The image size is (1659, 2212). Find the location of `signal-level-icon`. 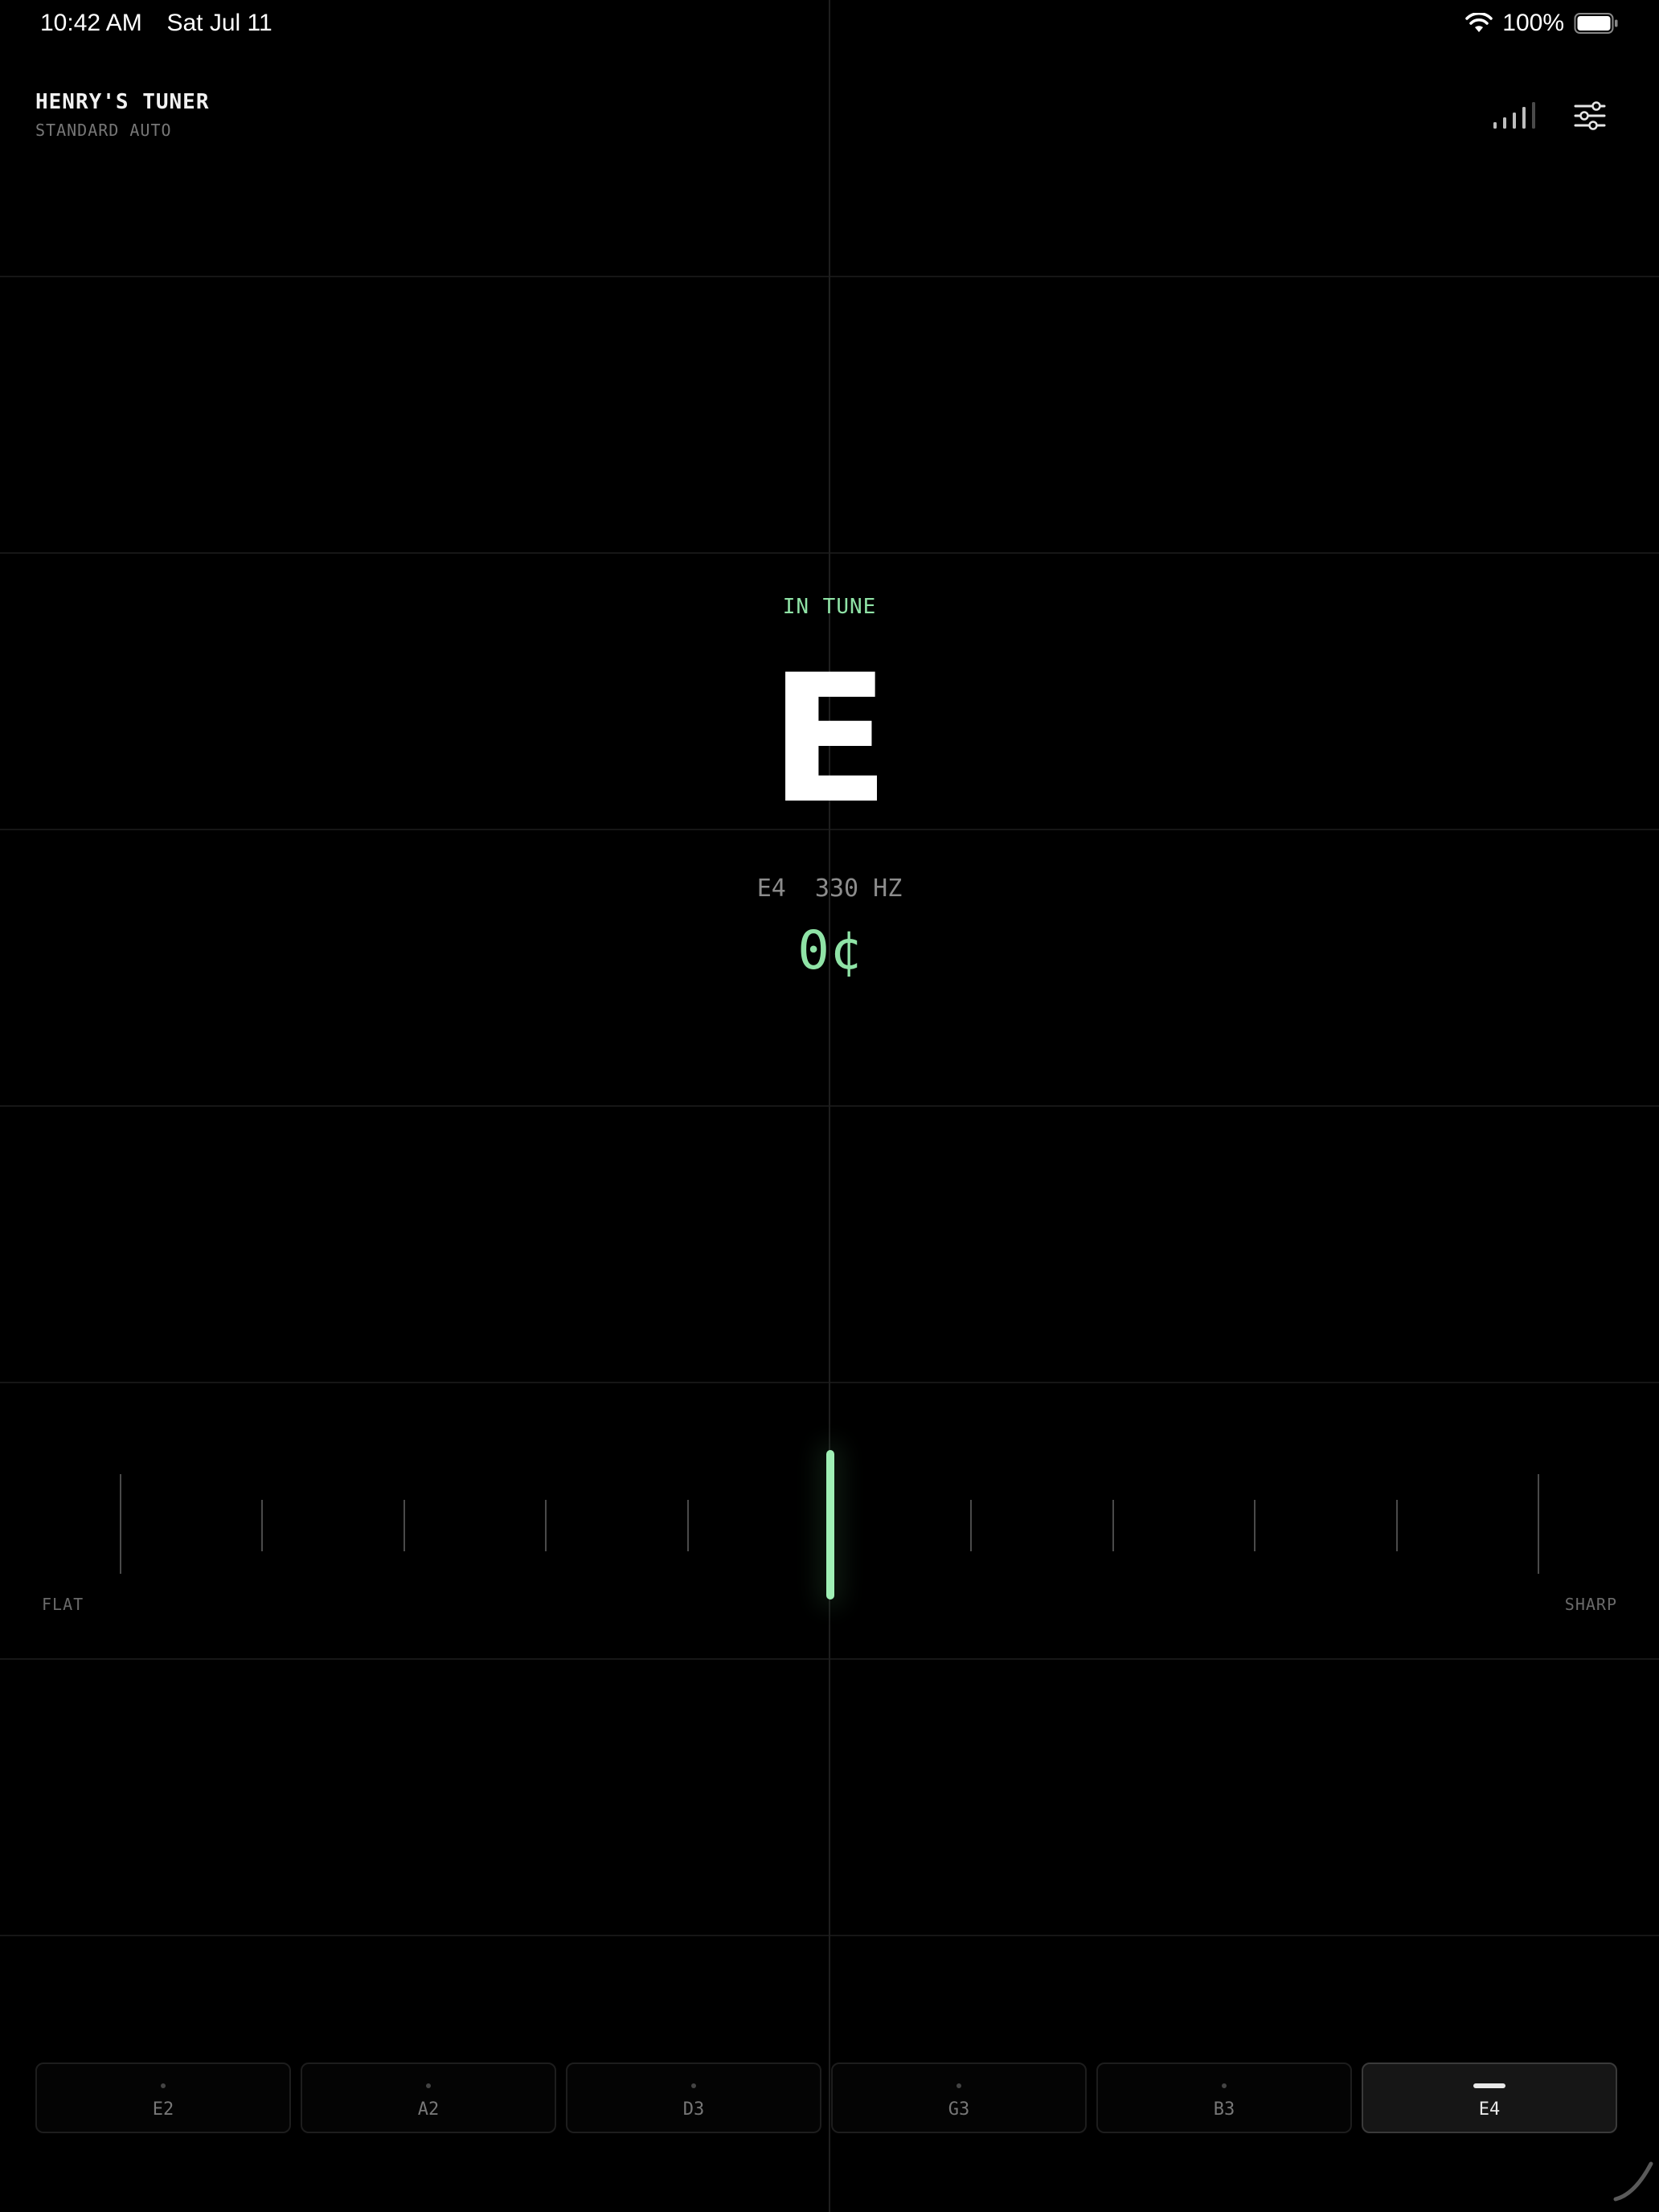

signal-level-icon is located at coordinates (1516, 116).